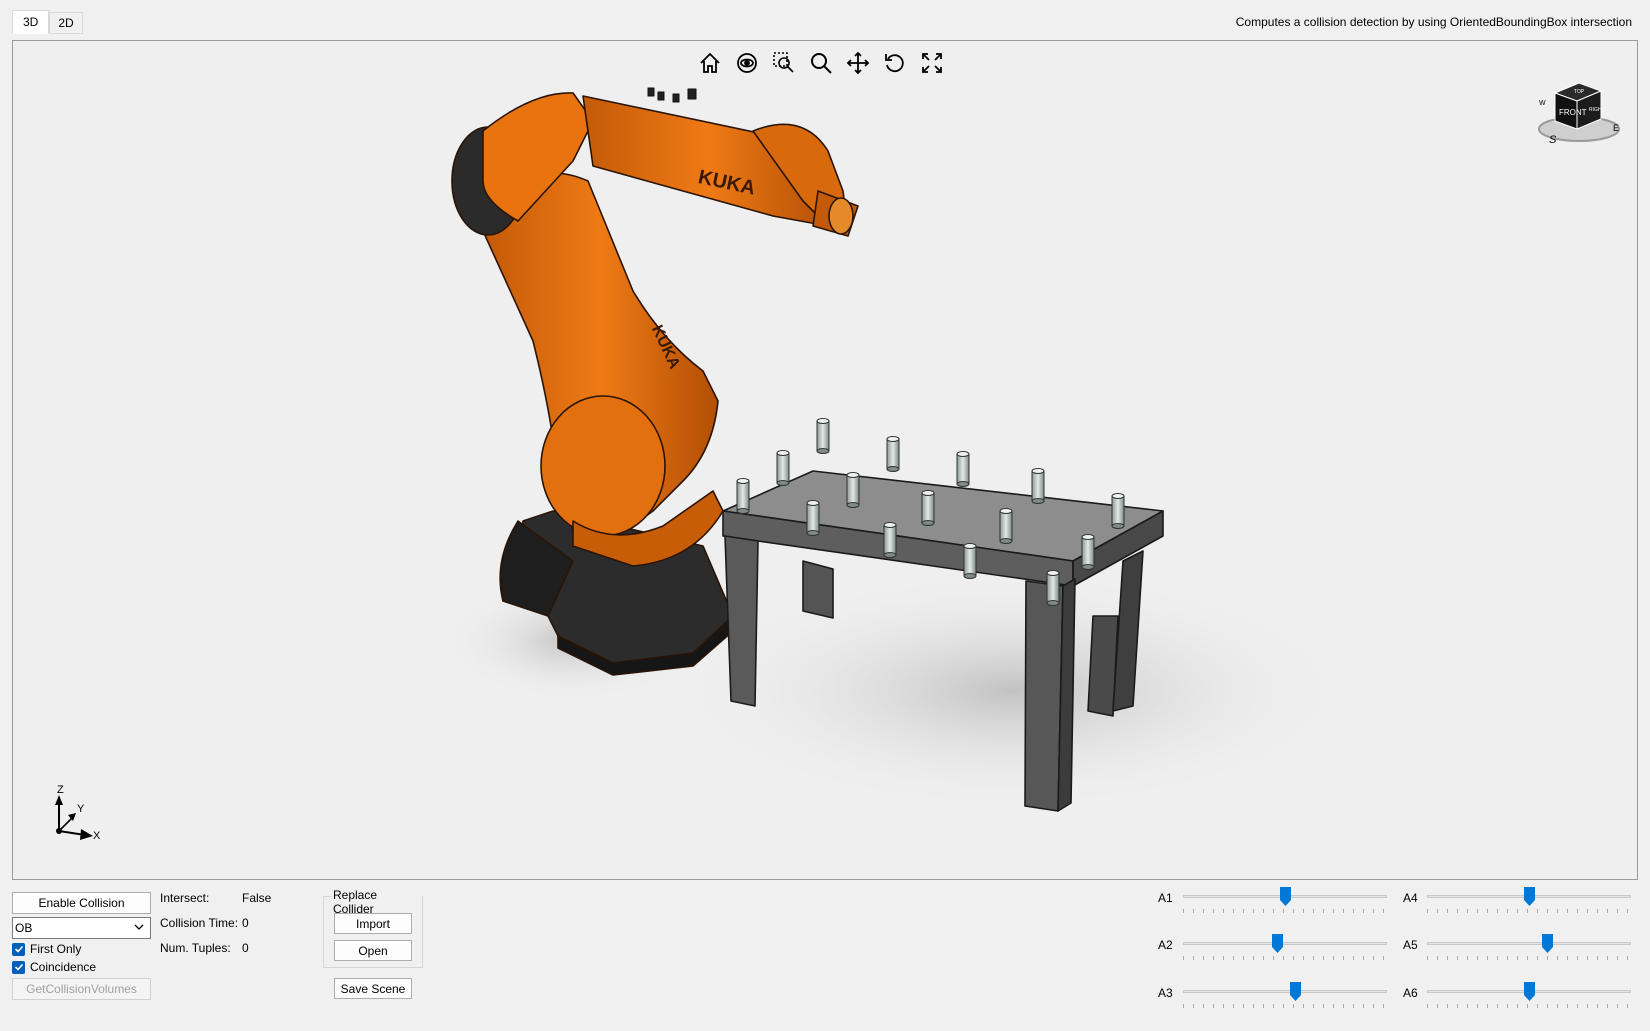  I want to click on intersect-value: False, so click(257, 898).